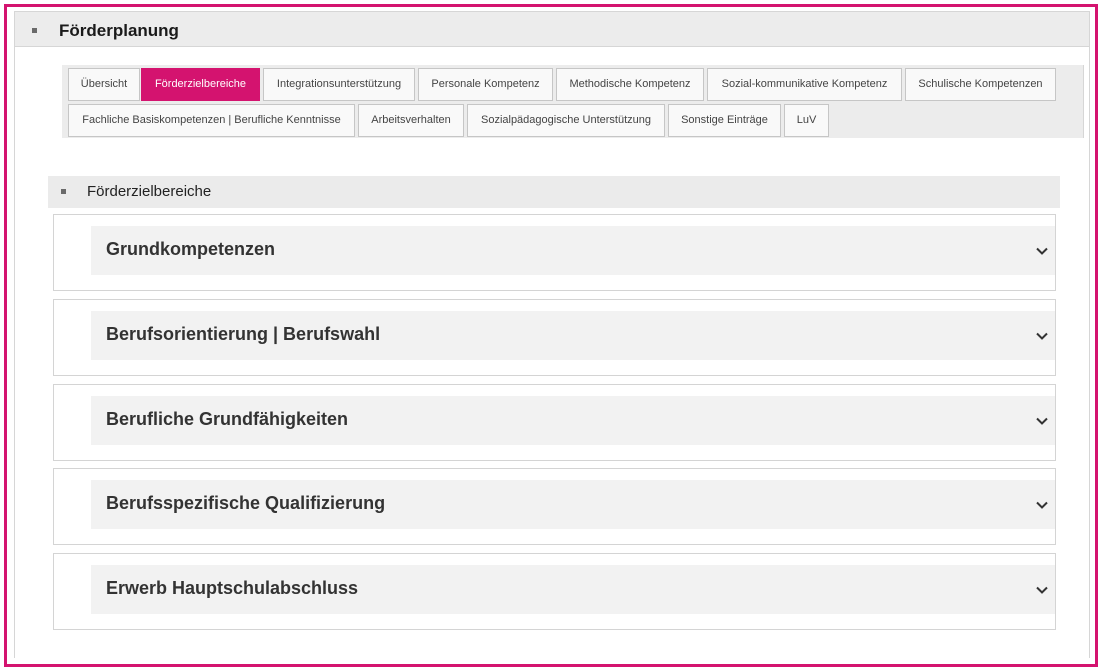 This screenshot has width=1102, height=671. What do you see at coordinates (630, 84) in the screenshot?
I see `tab-methodische-kompetenz: Methodische Kompetenz` at bounding box center [630, 84].